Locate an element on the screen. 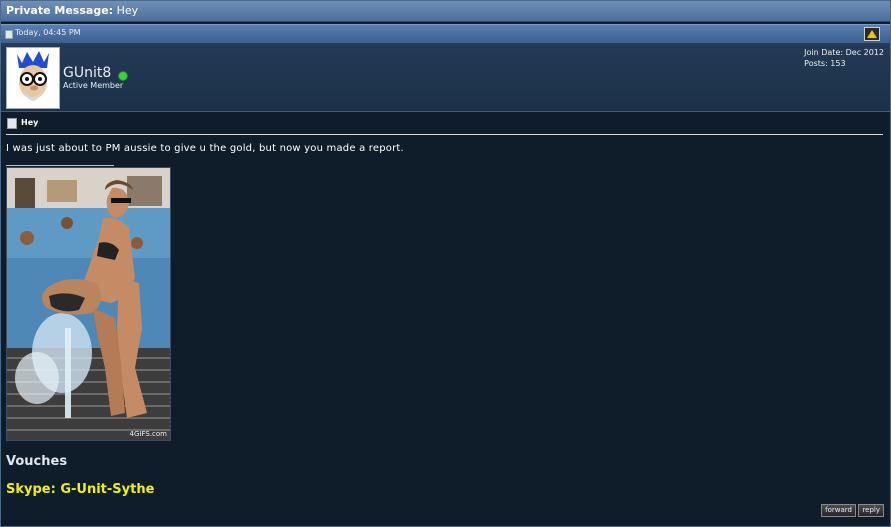 The image size is (891, 527). signature-gif: 4GIFS.com is located at coordinates (88, 304).